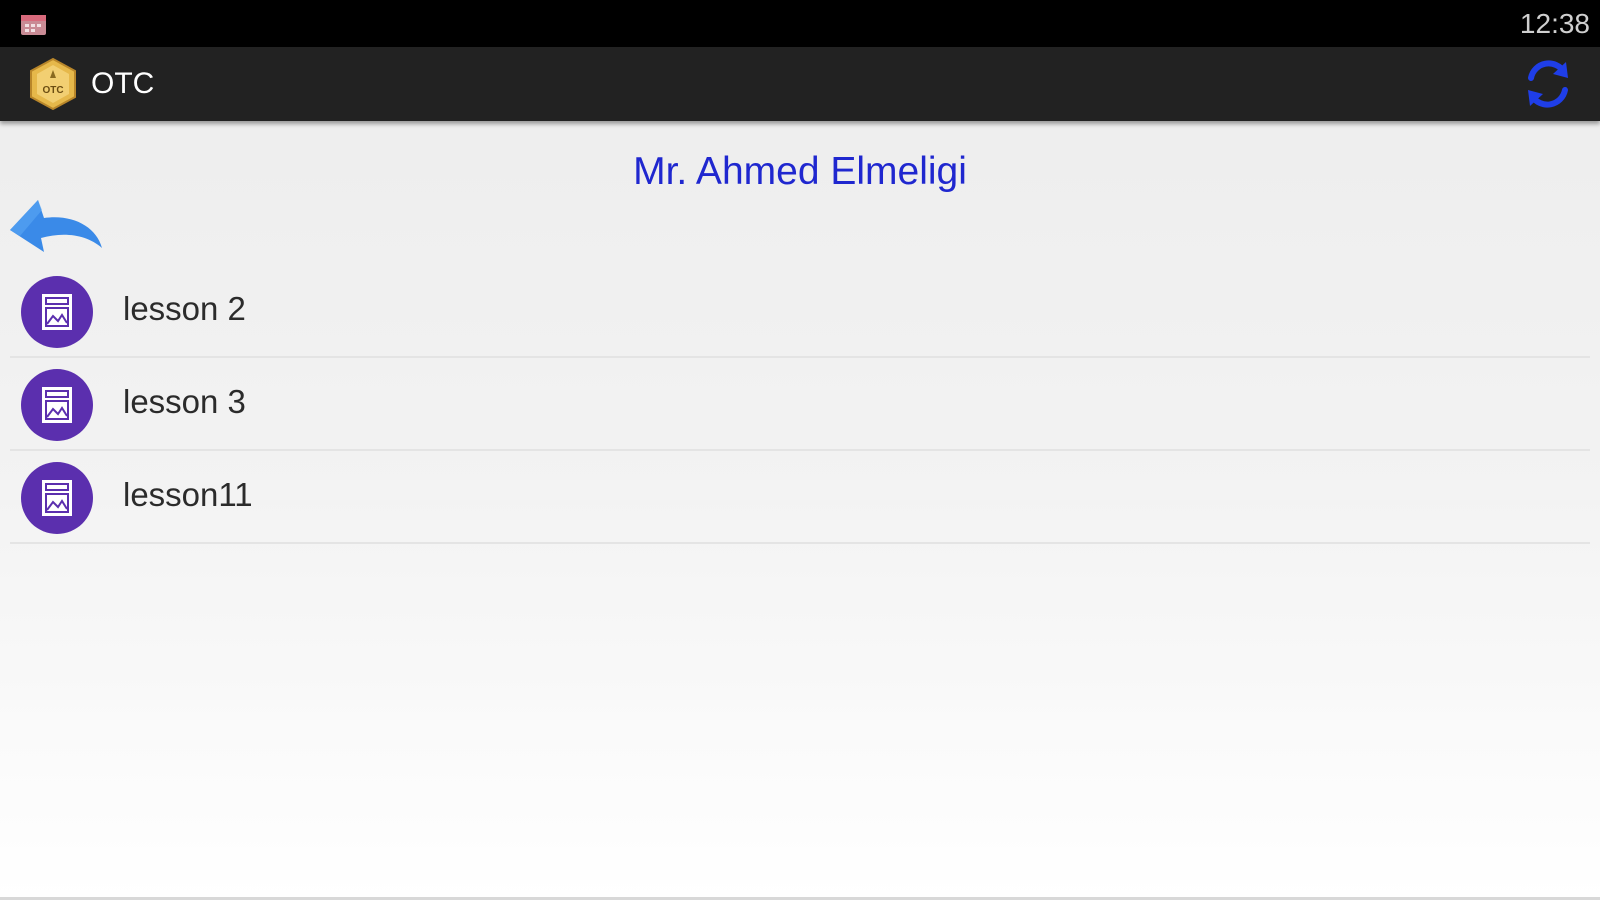 Image resolution: width=1600 pixels, height=900 pixels. I want to click on refresh-button, so click(1548, 84).